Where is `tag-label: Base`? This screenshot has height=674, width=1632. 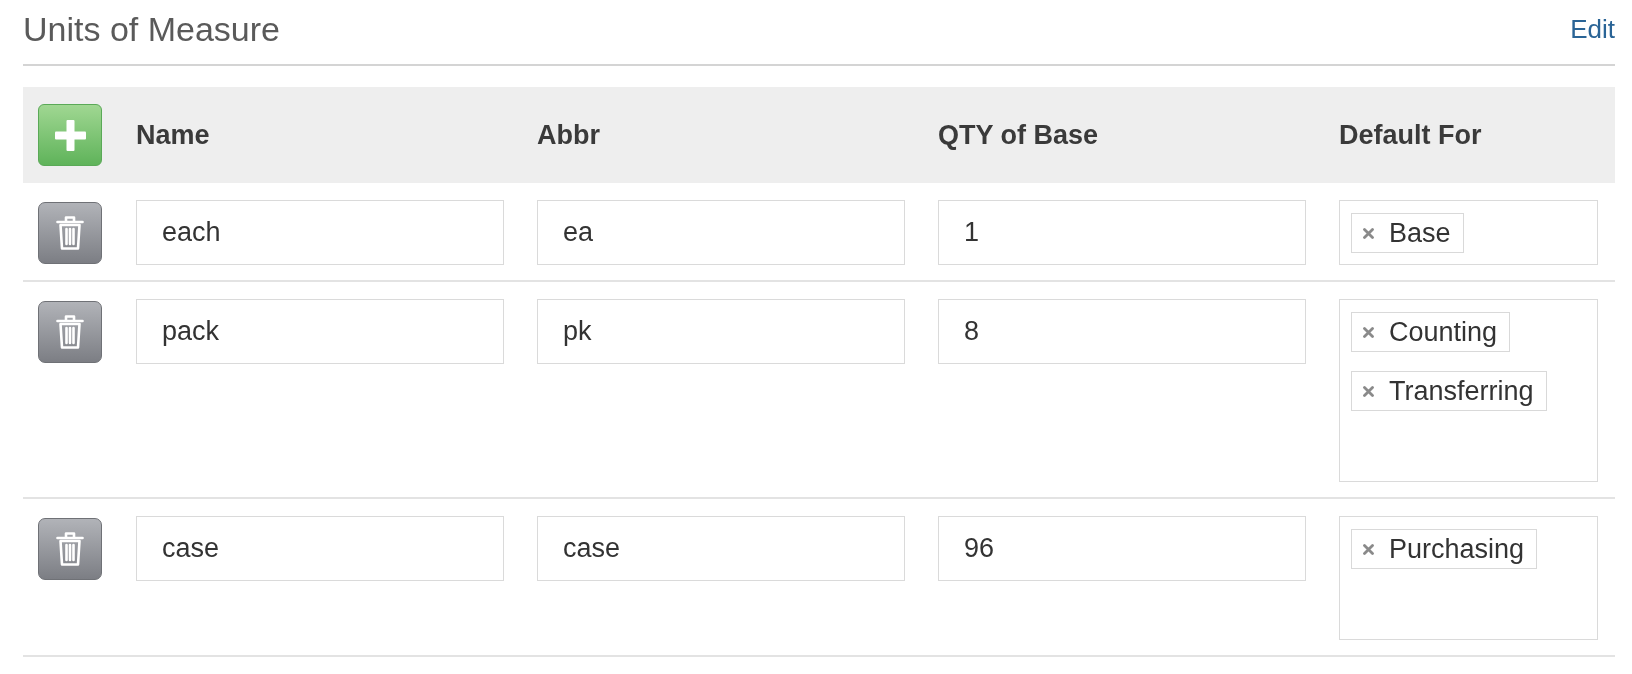 tag-label: Base is located at coordinates (1420, 233).